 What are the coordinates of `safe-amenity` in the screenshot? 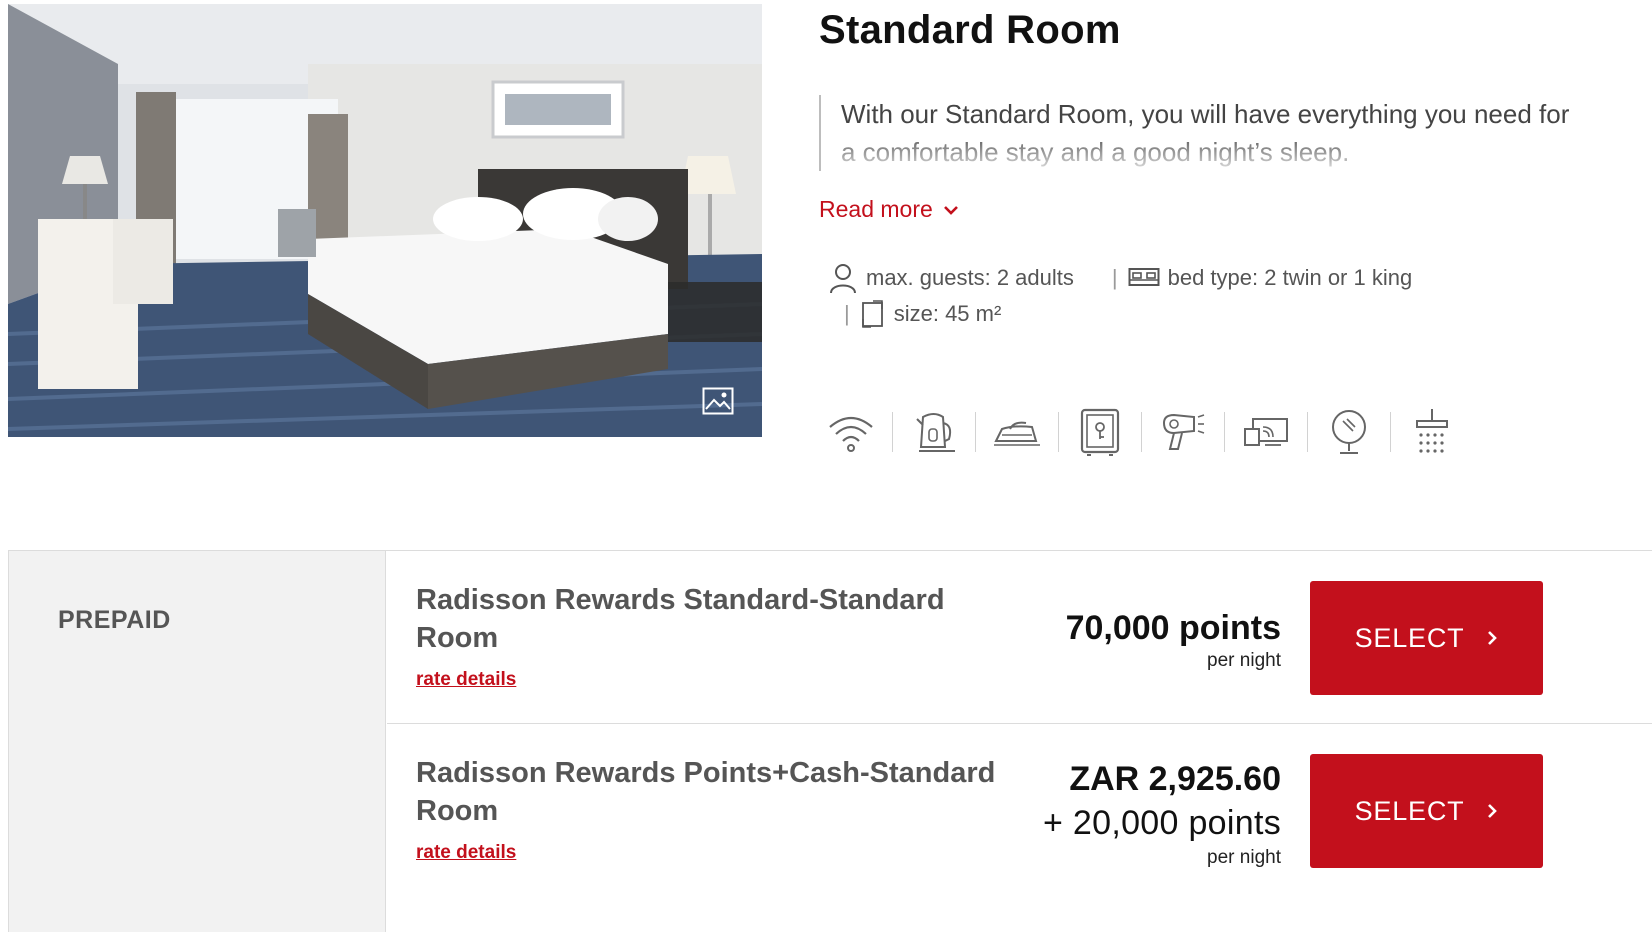 It's located at (1100, 432).